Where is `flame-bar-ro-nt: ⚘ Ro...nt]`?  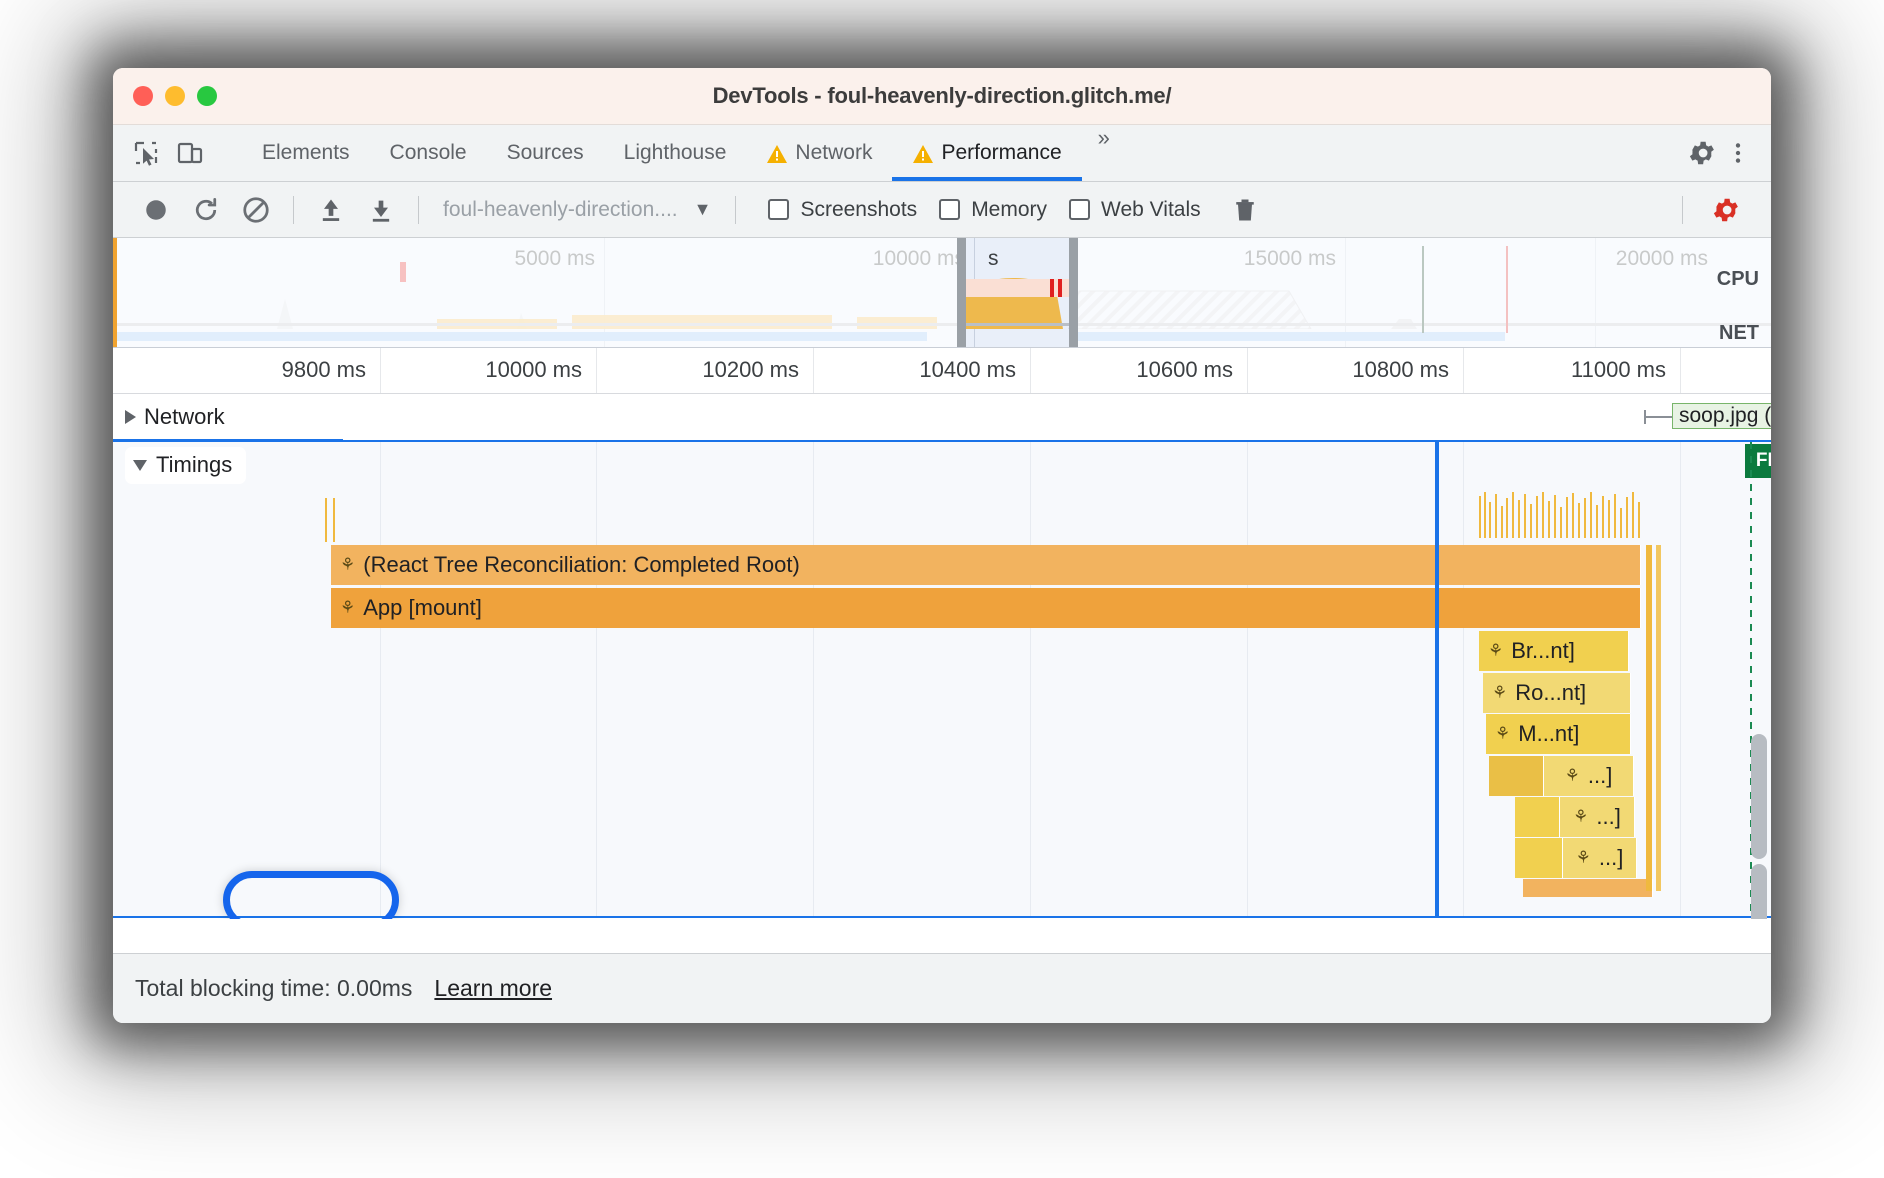
flame-bar-ro-nt: ⚘ Ro...nt] is located at coordinates (1557, 693).